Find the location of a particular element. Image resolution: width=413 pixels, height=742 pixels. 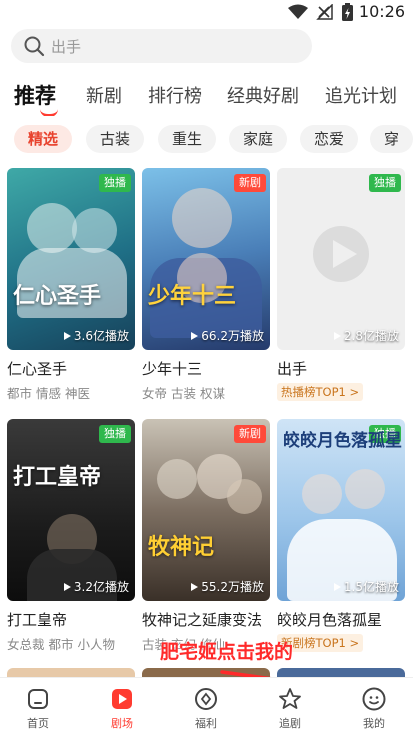

poster-dagong: 独播 打工皇帝 3.2亿播放 is located at coordinates (71, 510).